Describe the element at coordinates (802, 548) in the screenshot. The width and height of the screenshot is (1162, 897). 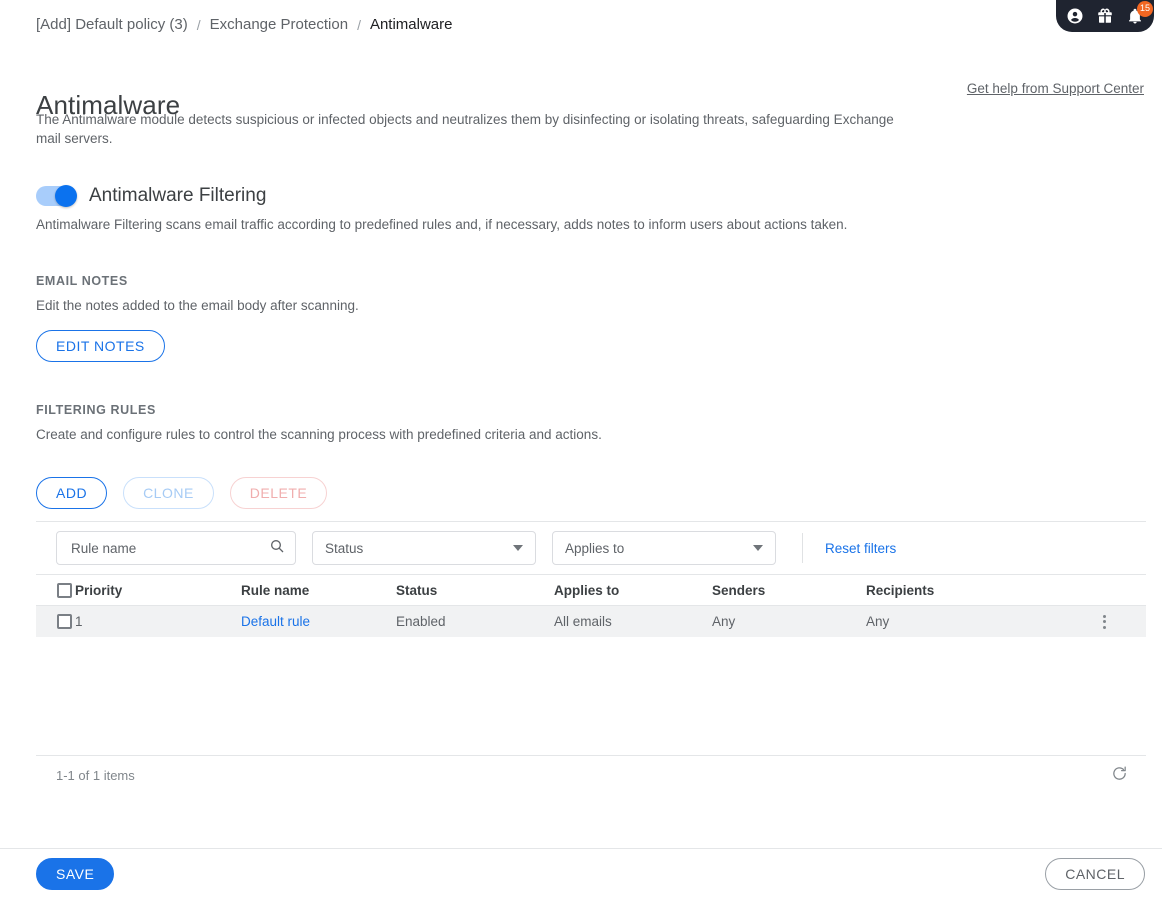
I see `filter-divider` at that location.